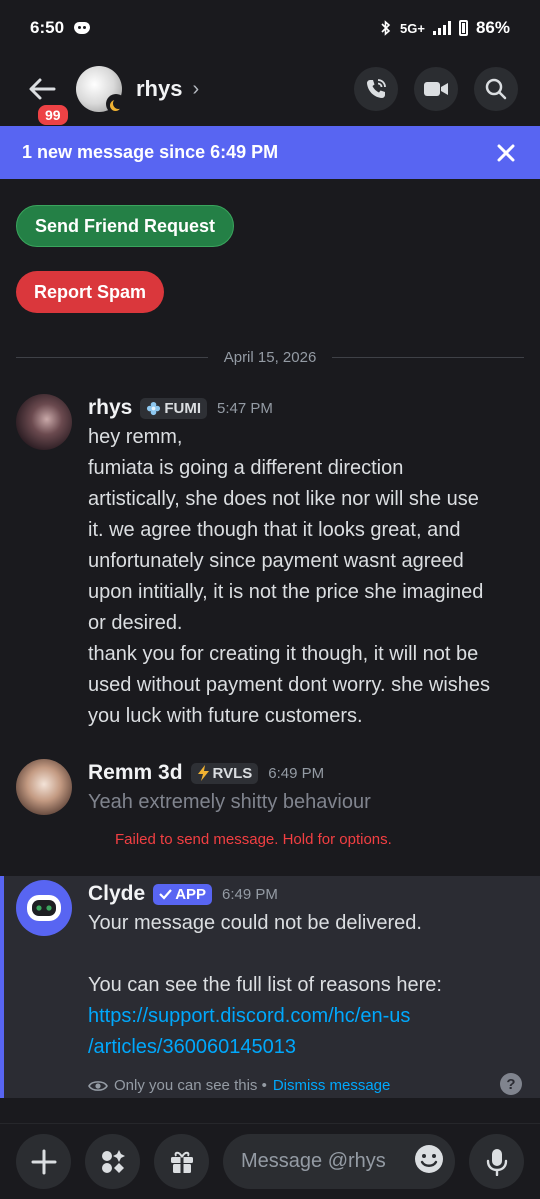 The height and width of the screenshot is (1199, 540). I want to click on apps-icon, so click(113, 1161).